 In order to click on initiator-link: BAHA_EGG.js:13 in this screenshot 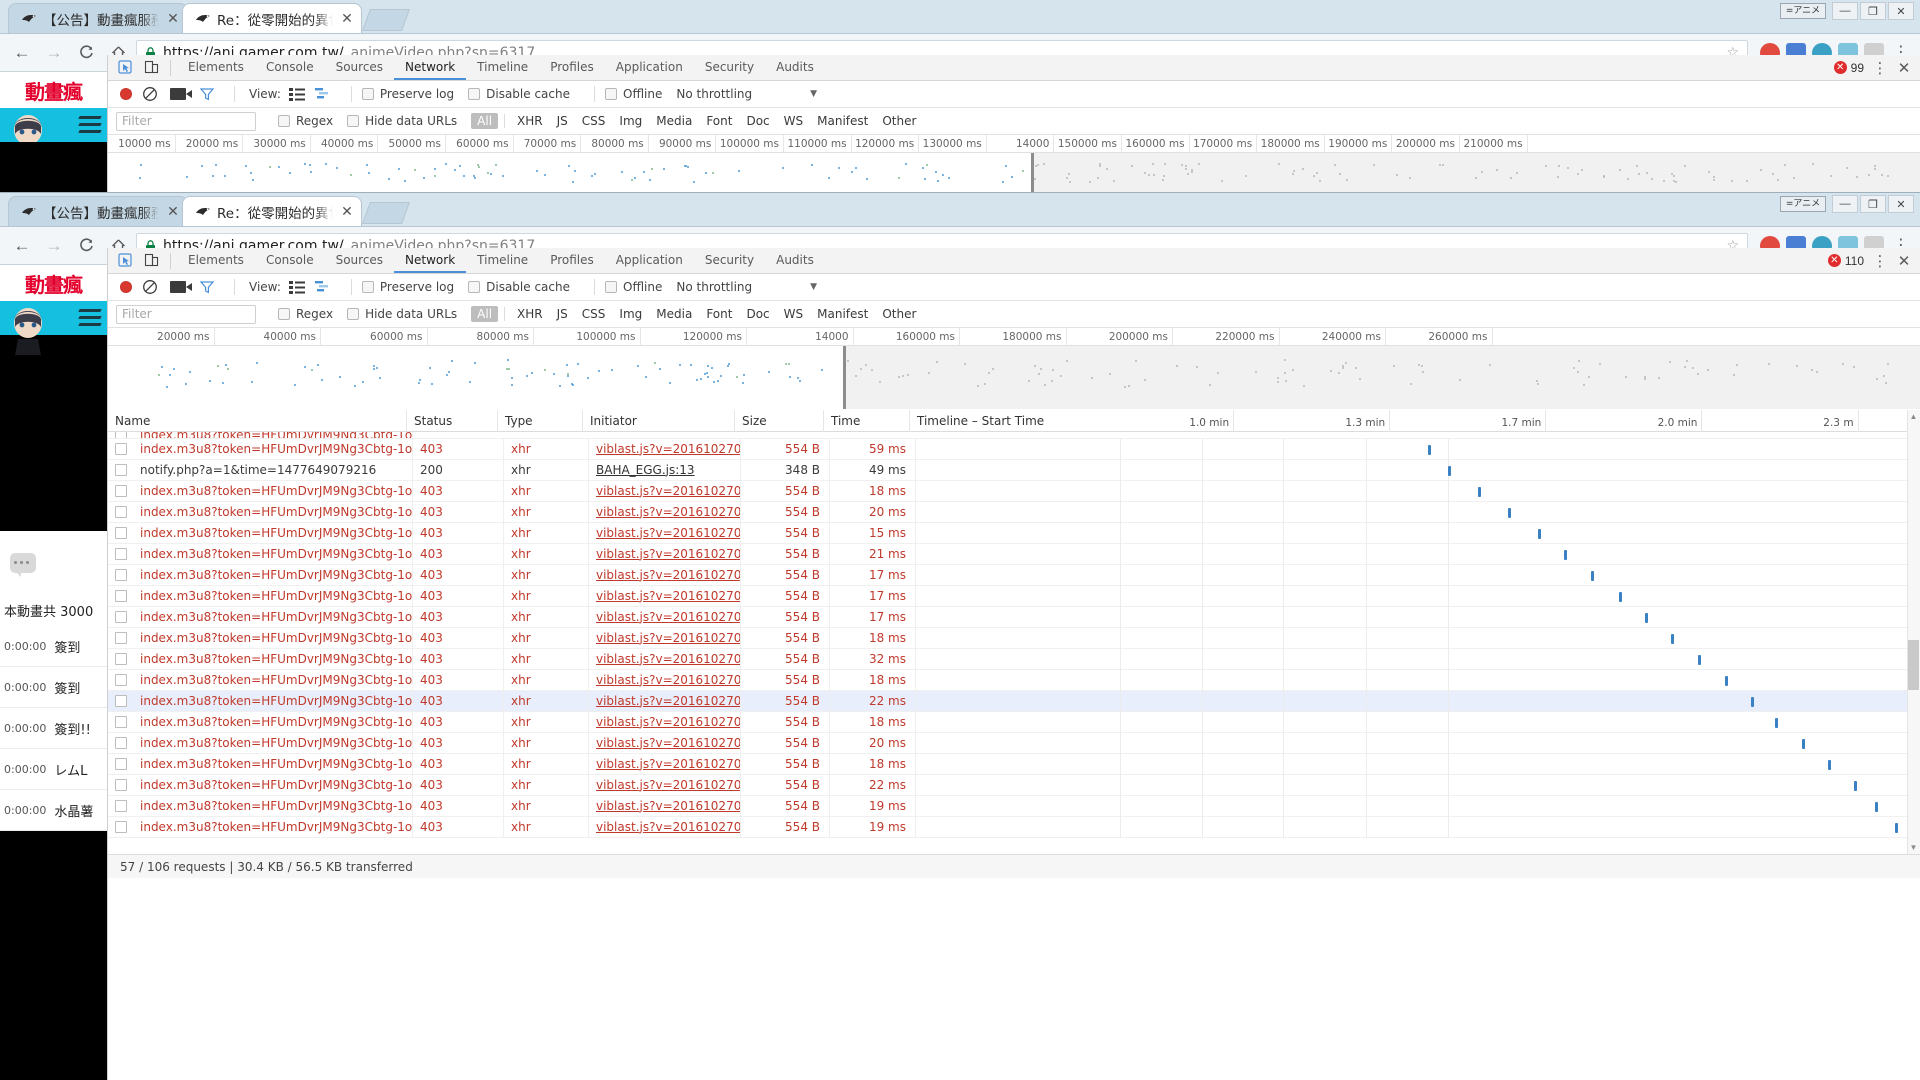, I will do `click(645, 470)`.